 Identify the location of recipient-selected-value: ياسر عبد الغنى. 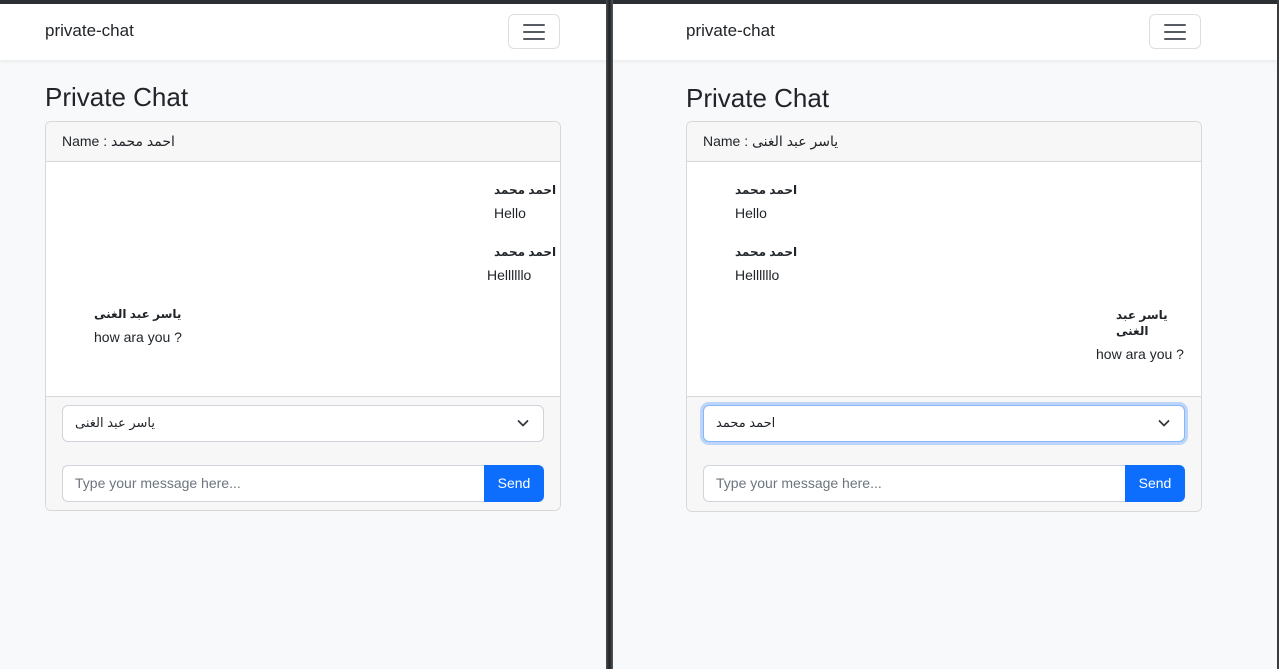
(115, 422).